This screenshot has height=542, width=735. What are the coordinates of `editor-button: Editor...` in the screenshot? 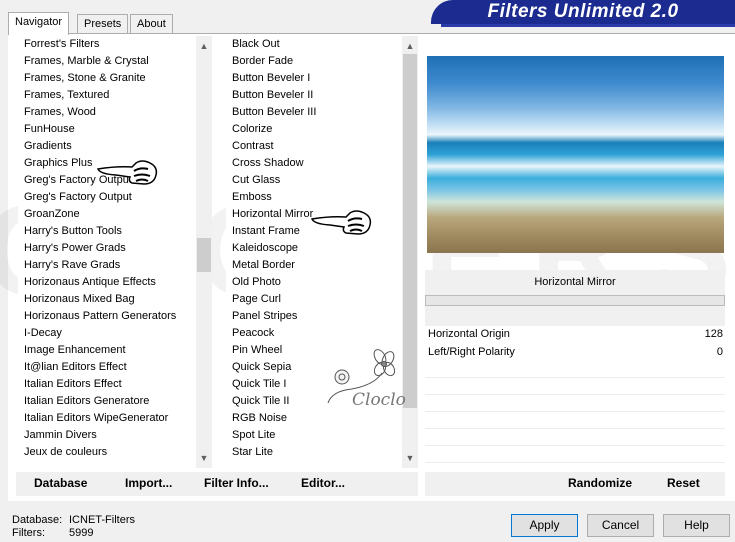 It's located at (323, 483).